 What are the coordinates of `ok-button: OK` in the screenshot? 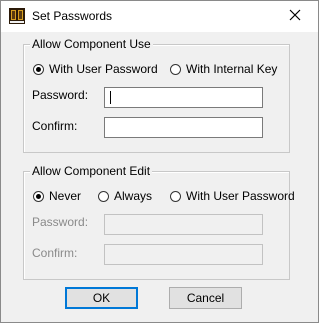 It's located at (101, 298).